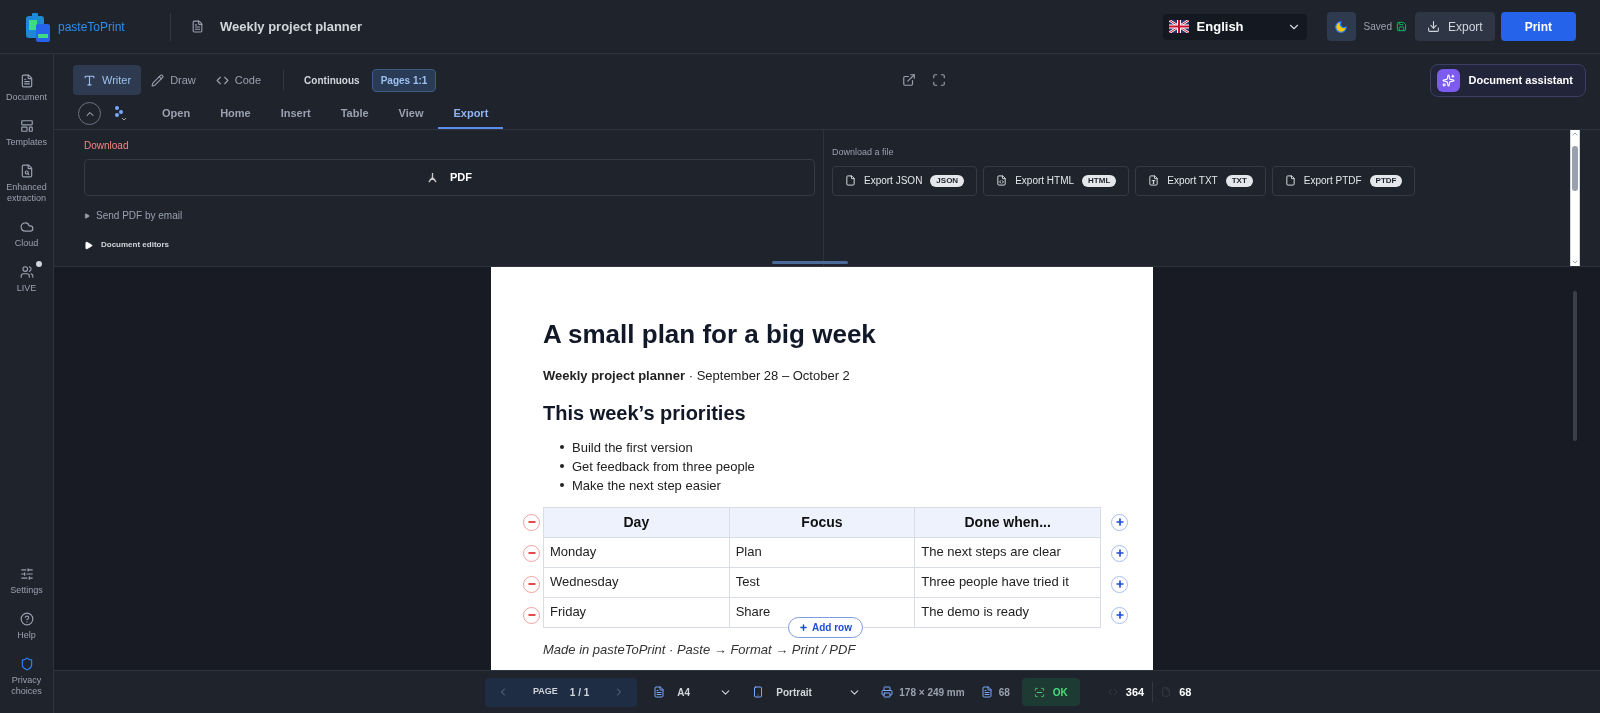 Image resolution: width=1600 pixels, height=713 pixels. Describe the element at coordinates (26, 664) in the screenshot. I see `shield-icon` at that location.